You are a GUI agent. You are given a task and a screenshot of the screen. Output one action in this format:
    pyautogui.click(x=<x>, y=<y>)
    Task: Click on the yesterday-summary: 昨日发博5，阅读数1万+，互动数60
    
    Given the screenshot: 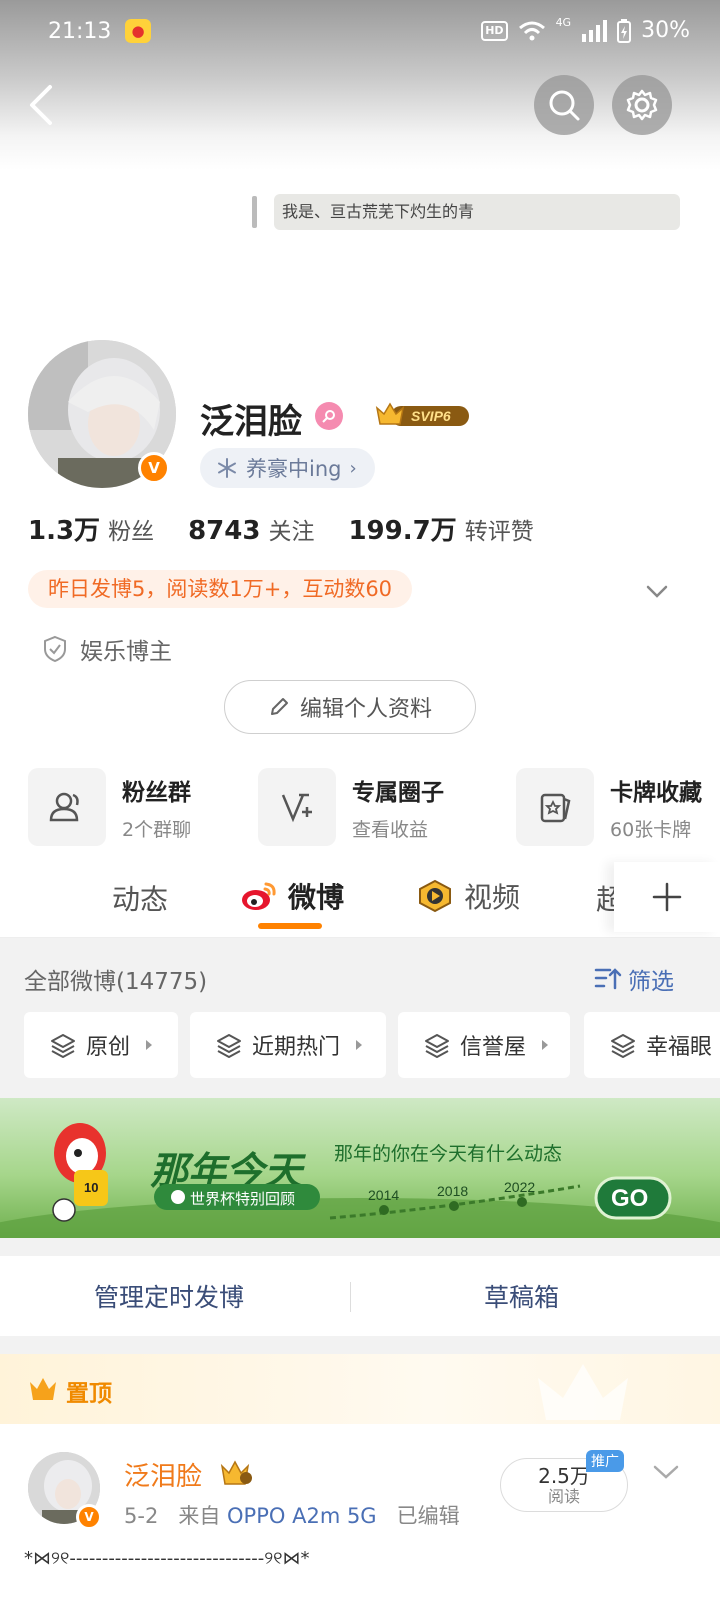 What is the action you would take?
    pyautogui.click(x=220, y=589)
    